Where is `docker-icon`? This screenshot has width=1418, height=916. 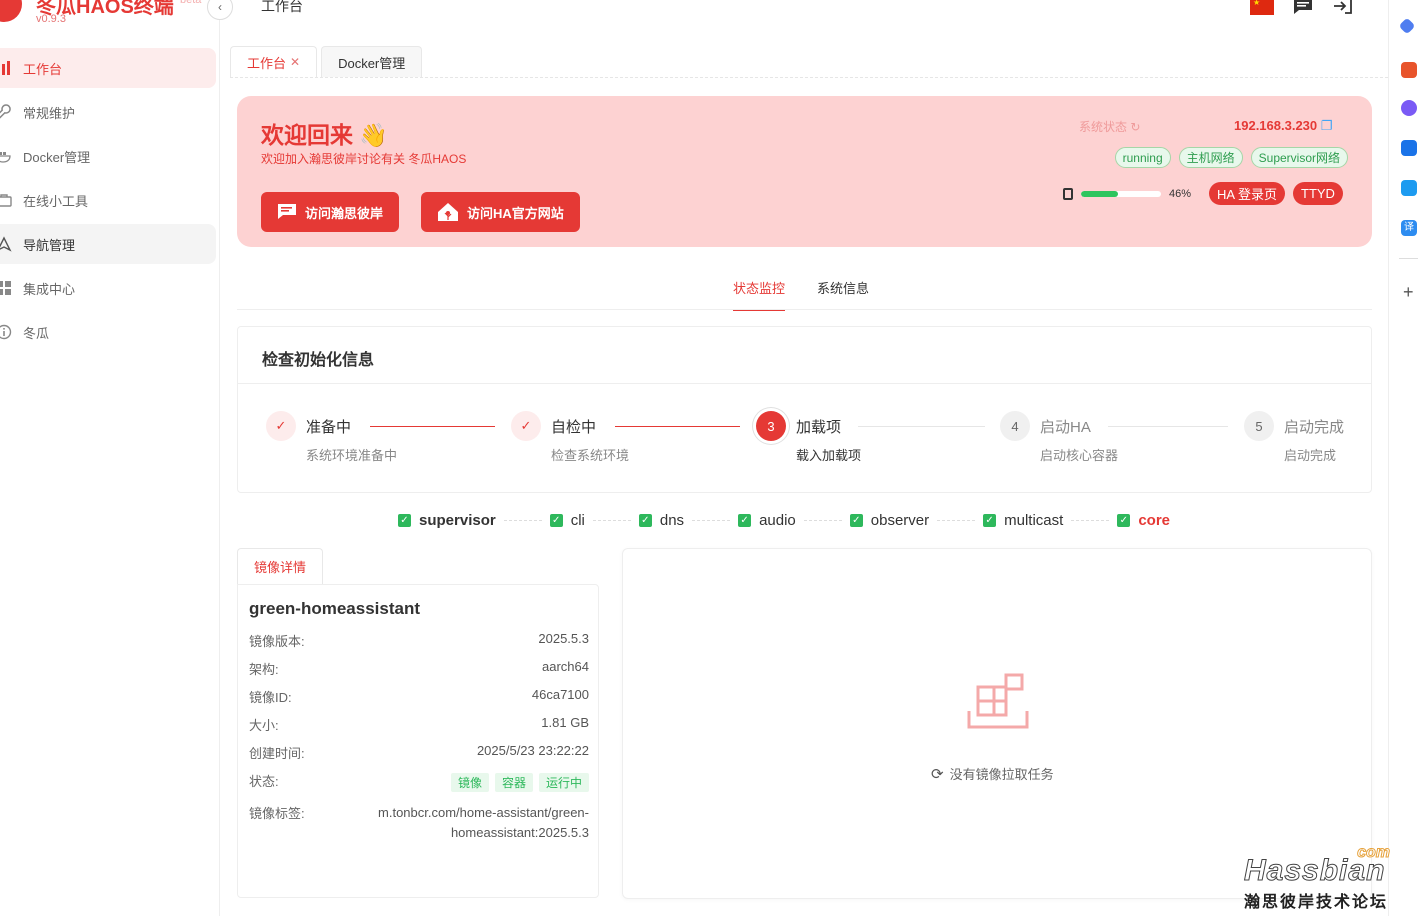
docker-icon is located at coordinates (5, 157).